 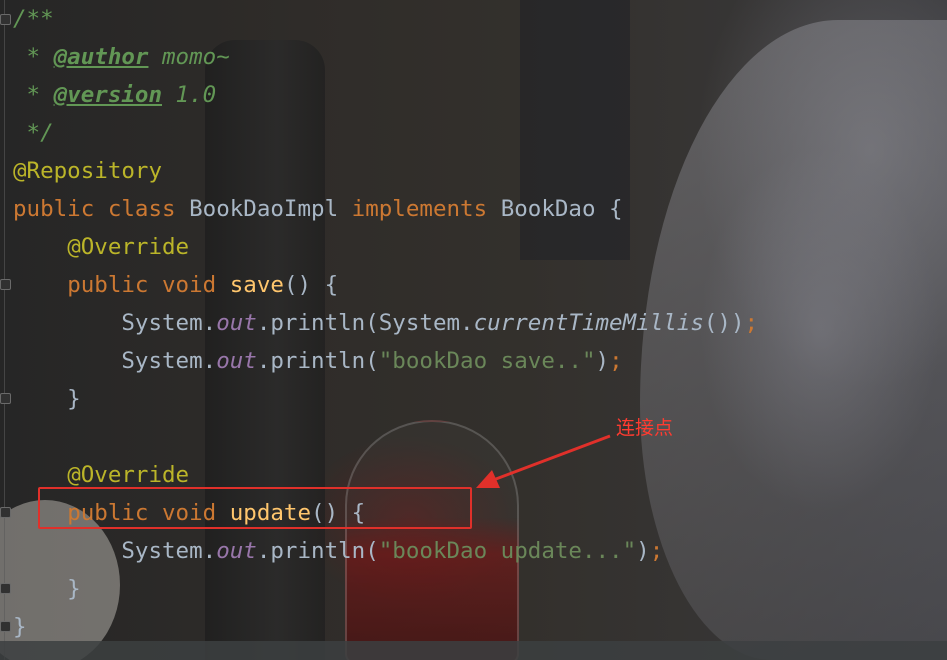 I want to click on code-line: /**, so click(x=385, y=19).